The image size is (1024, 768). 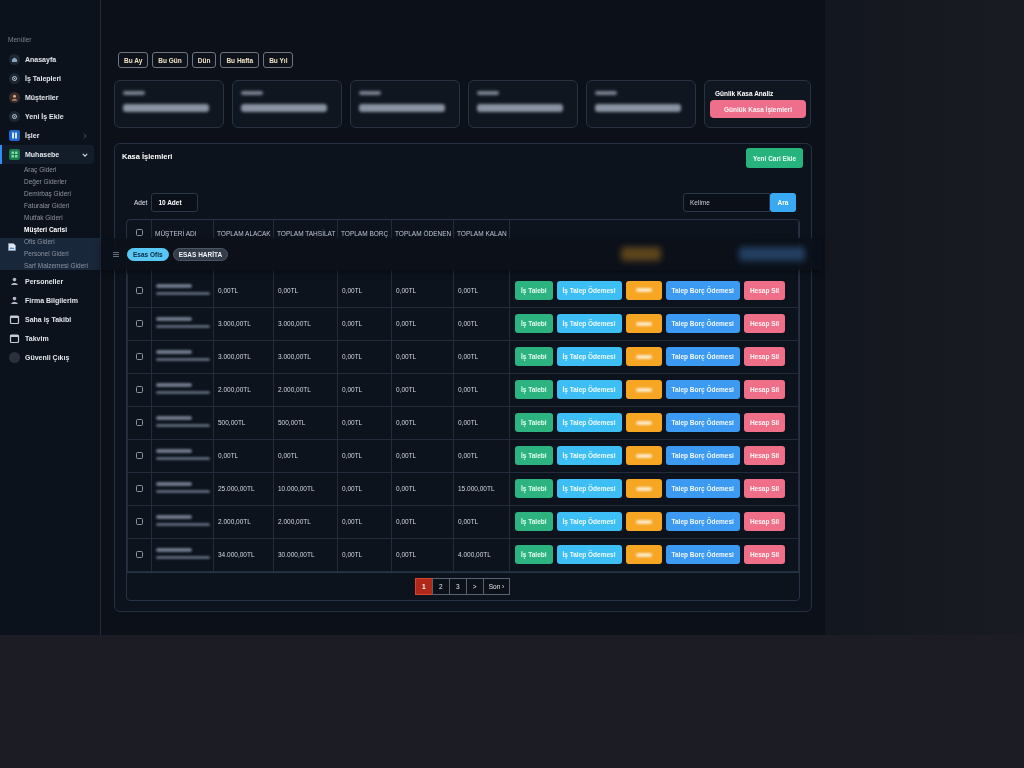 What do you see at coordinates (14, 135) in the screenshot?
I see `columns-icon` at bounding box center [14, 135].